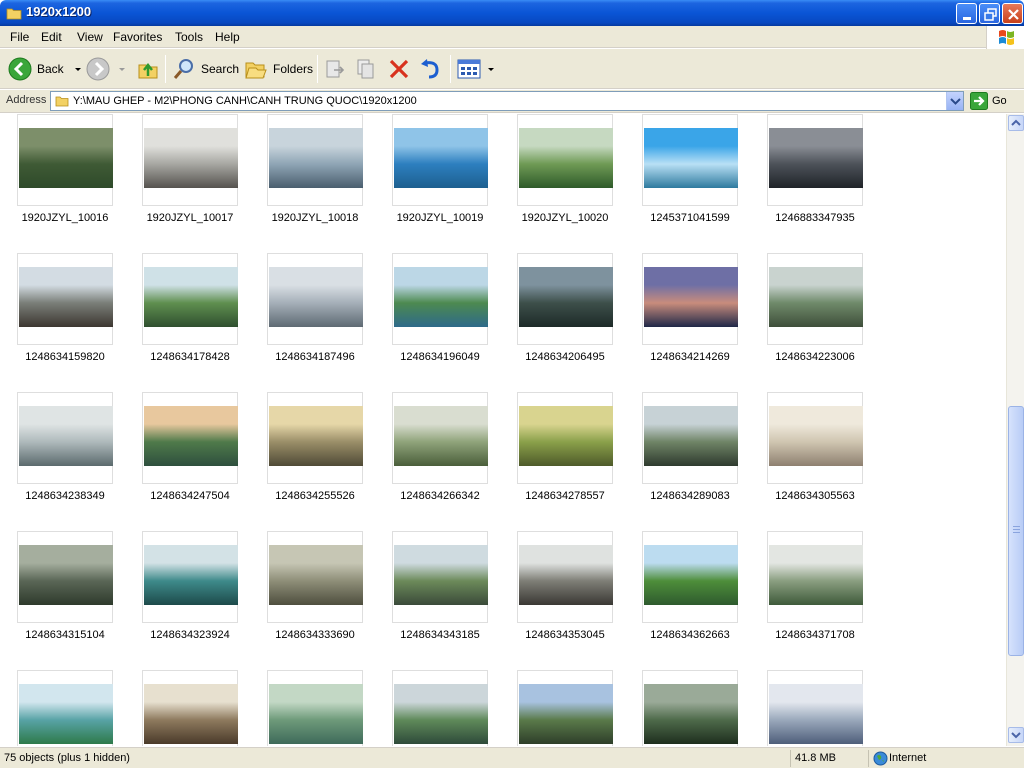 This screenshot has height=768, width=1024. Describe the element at coordinates (954, 101) in the screenshot. I see `address-dropdown-button` at that location.